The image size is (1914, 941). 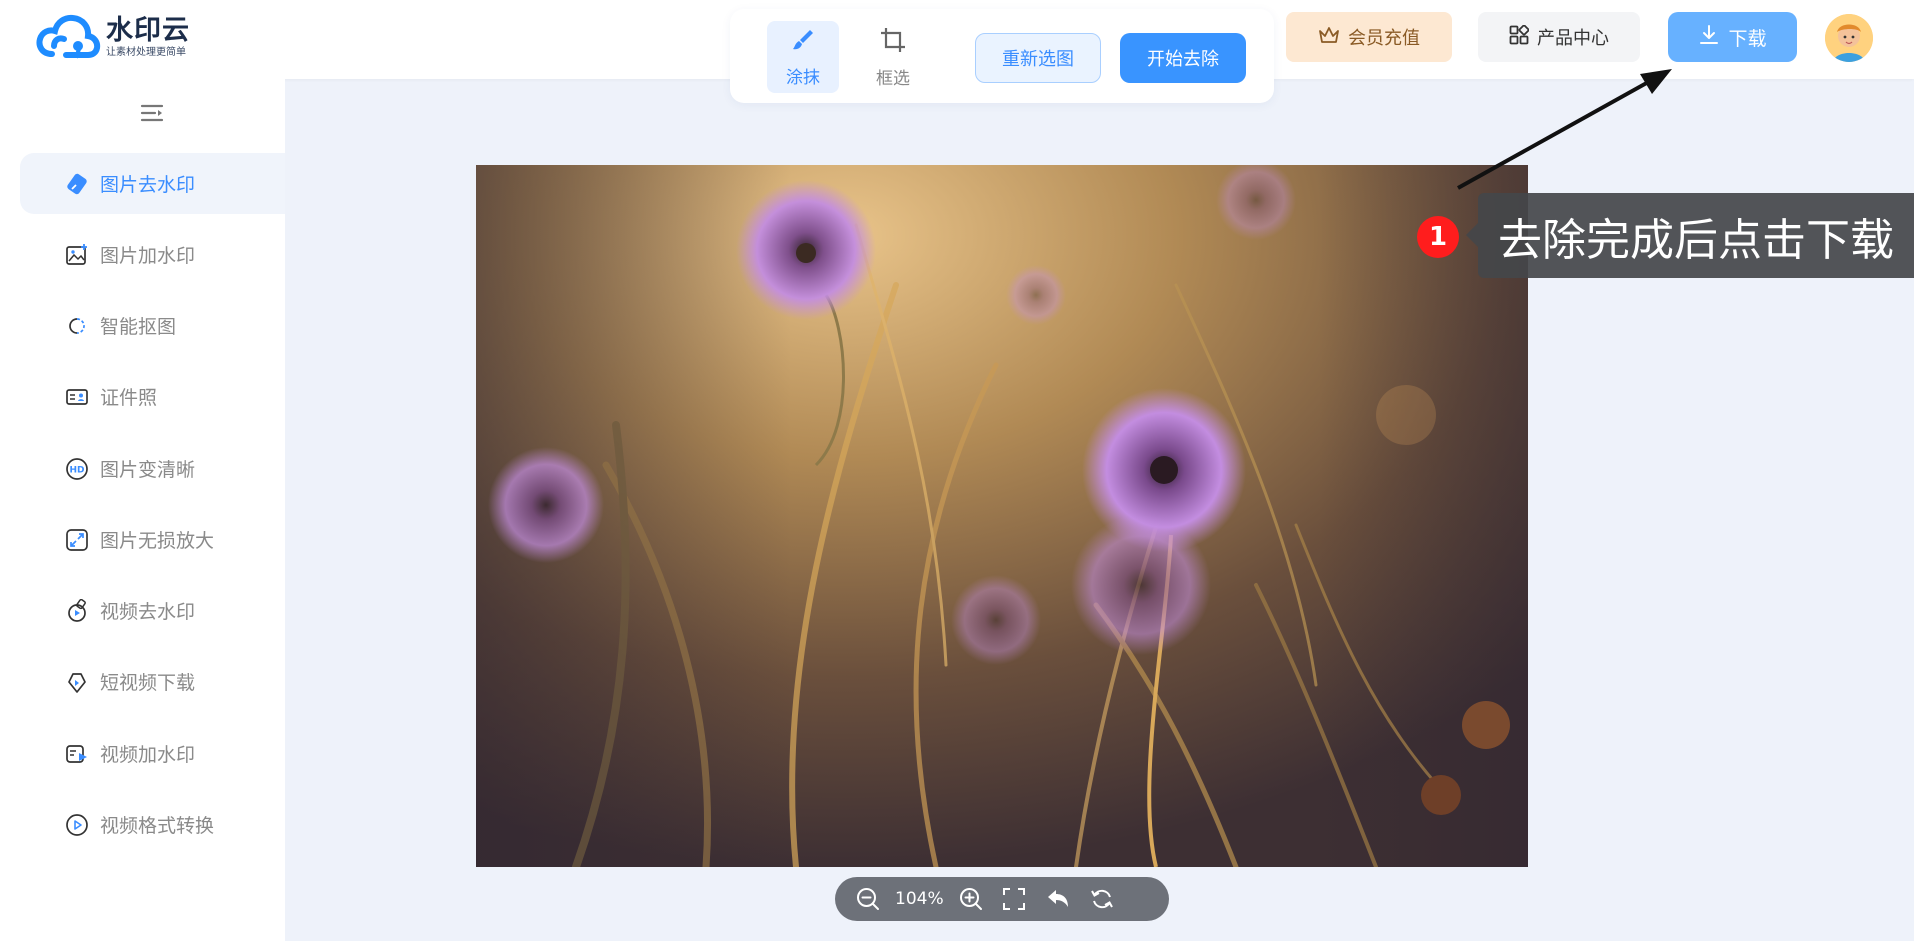 I want to click on tool-smear: 涂抹, so click(x=803, y=57).